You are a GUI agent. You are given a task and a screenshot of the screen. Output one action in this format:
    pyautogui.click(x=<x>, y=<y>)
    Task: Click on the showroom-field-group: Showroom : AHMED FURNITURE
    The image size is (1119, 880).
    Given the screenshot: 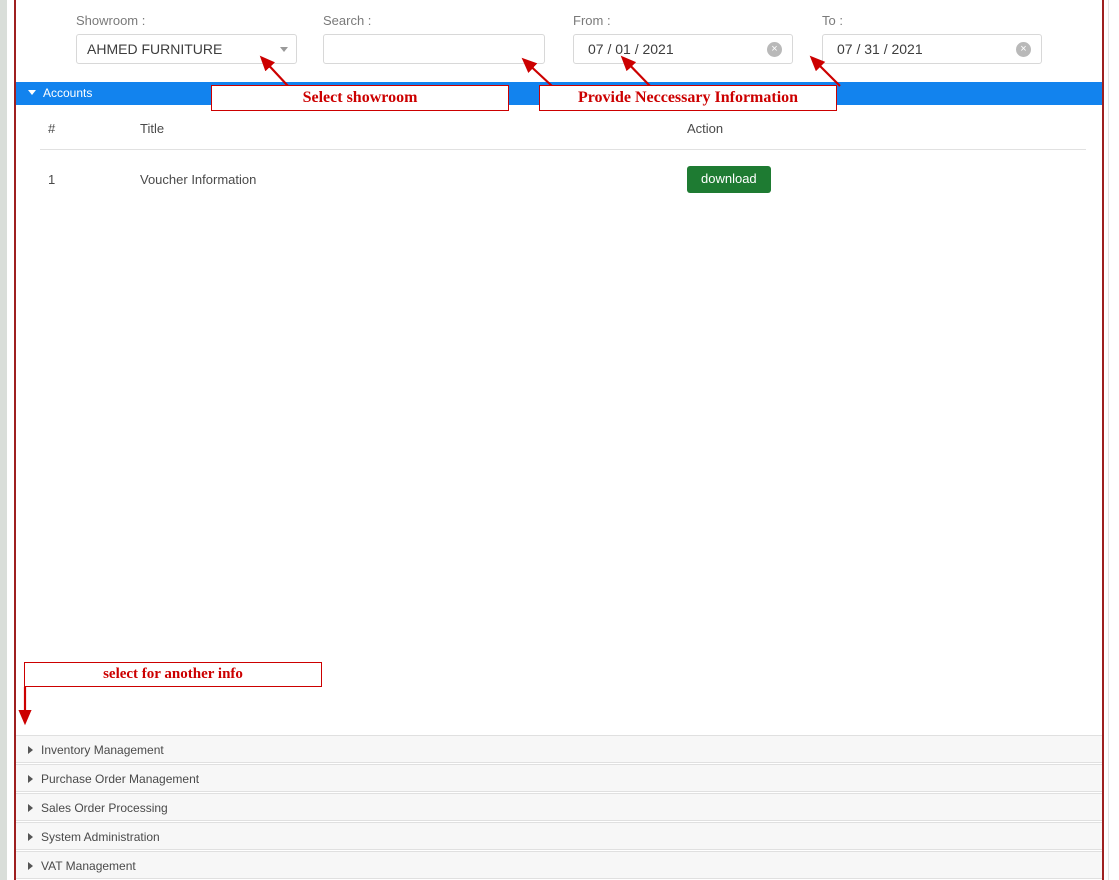 What is the action you would take?
    pyautogui.click(x=186, y=39)
    